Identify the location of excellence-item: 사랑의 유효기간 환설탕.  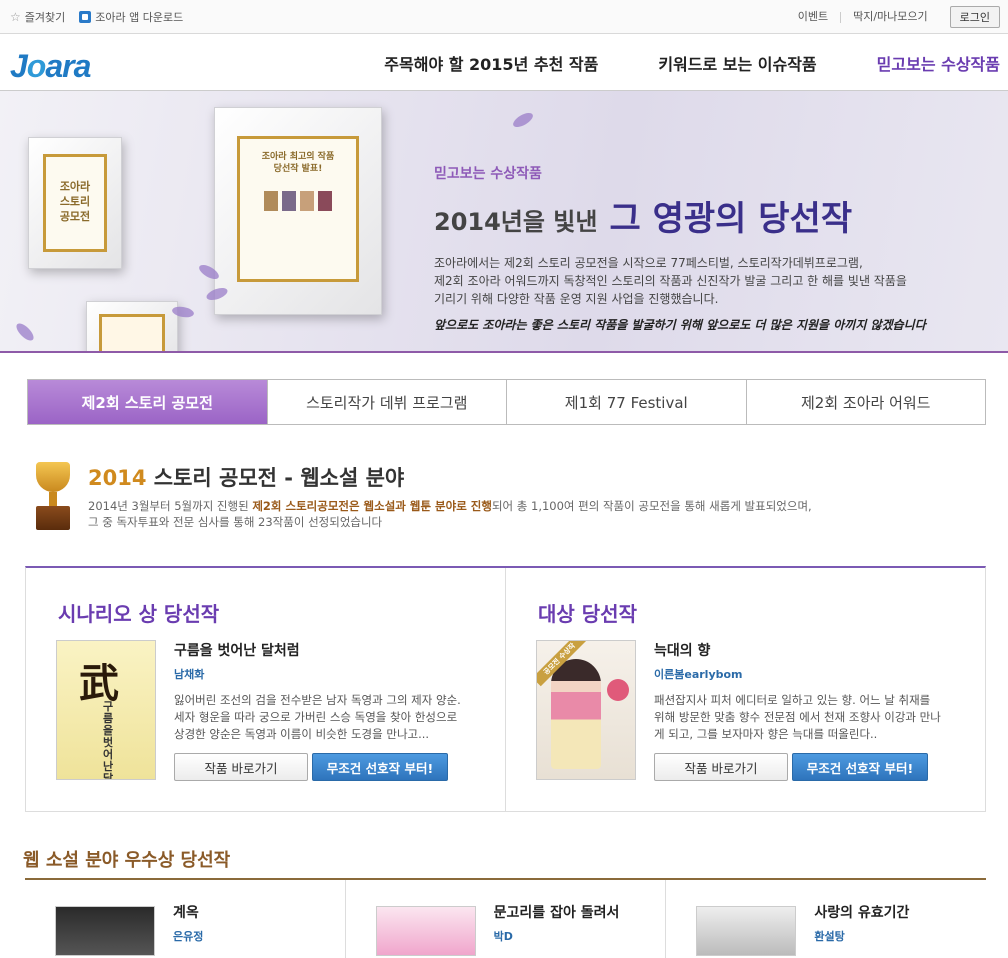
(826, 919).